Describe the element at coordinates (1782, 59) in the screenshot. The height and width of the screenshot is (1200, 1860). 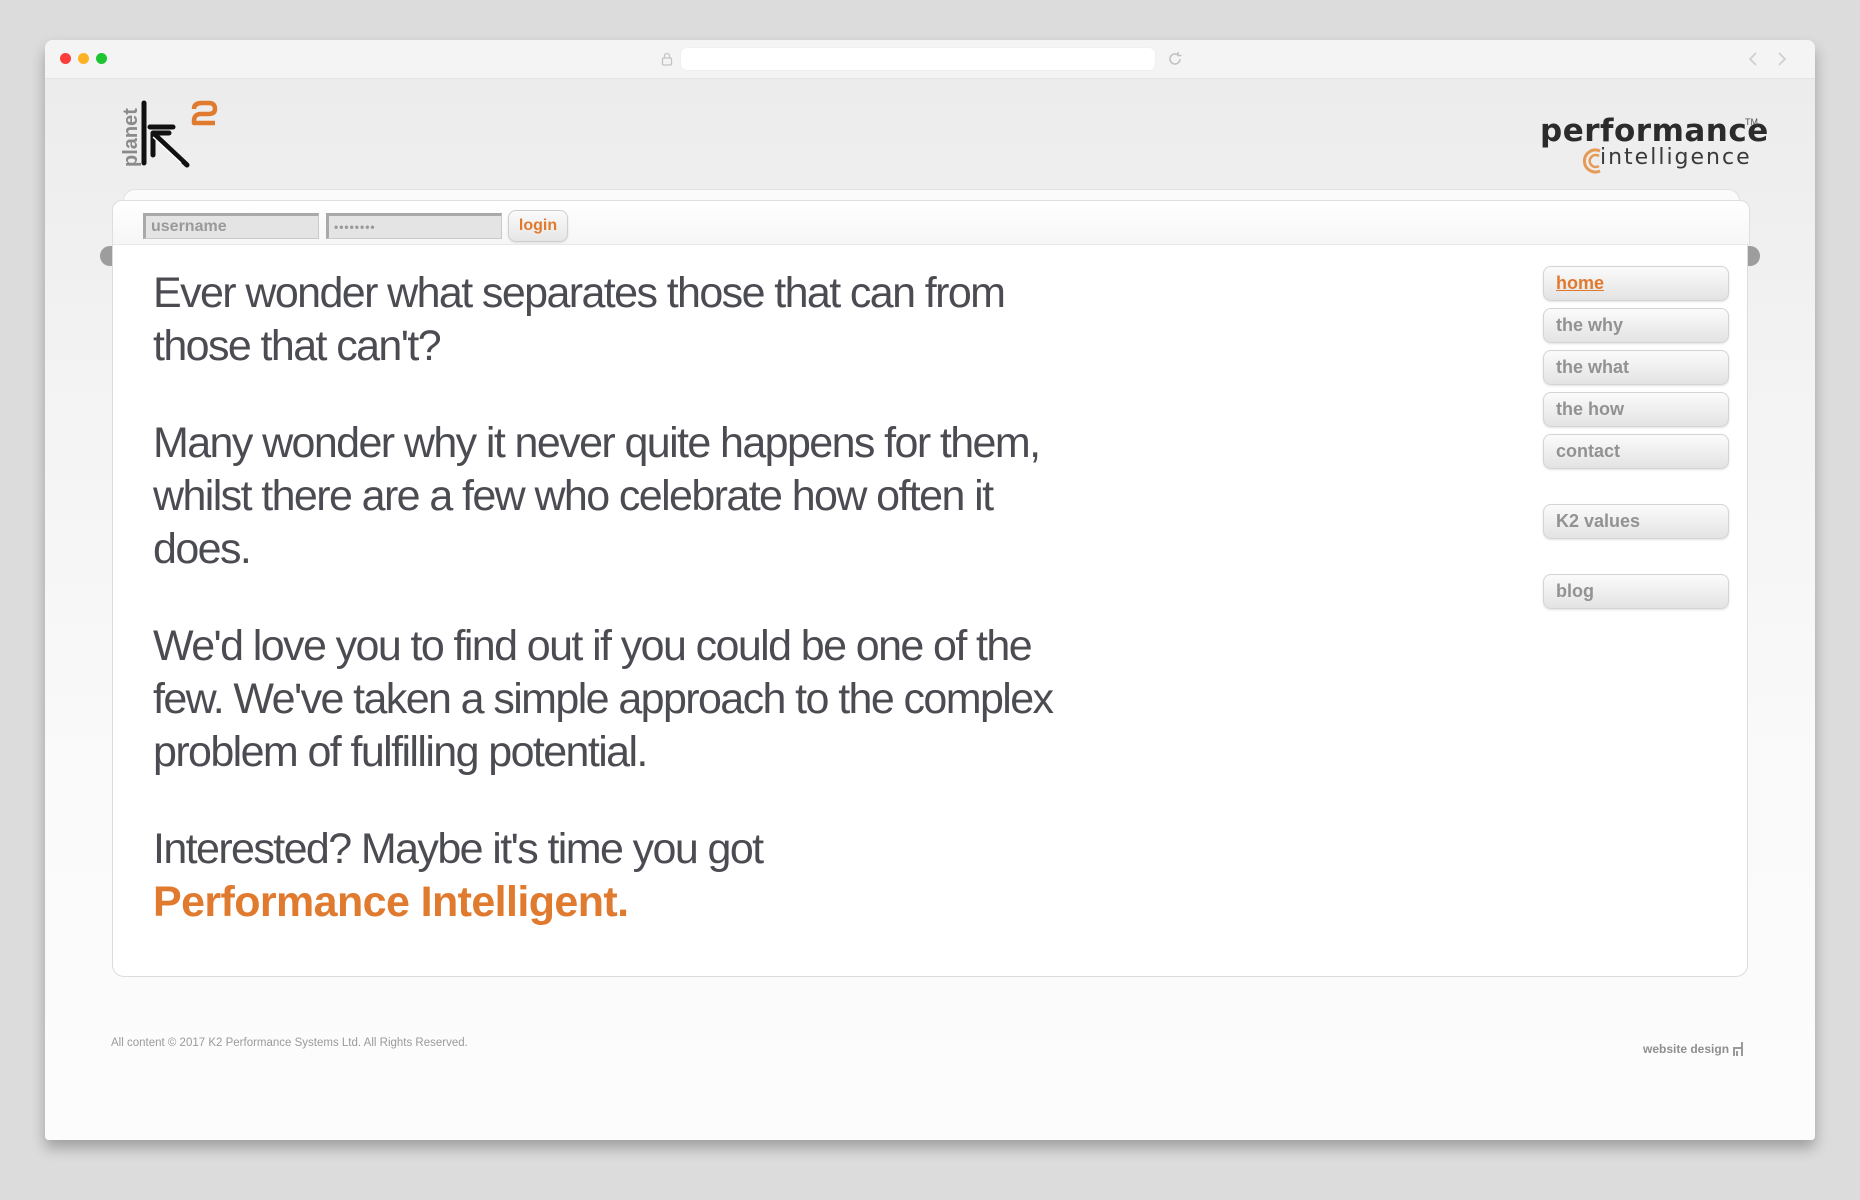
I see `forward-icon` at that location.